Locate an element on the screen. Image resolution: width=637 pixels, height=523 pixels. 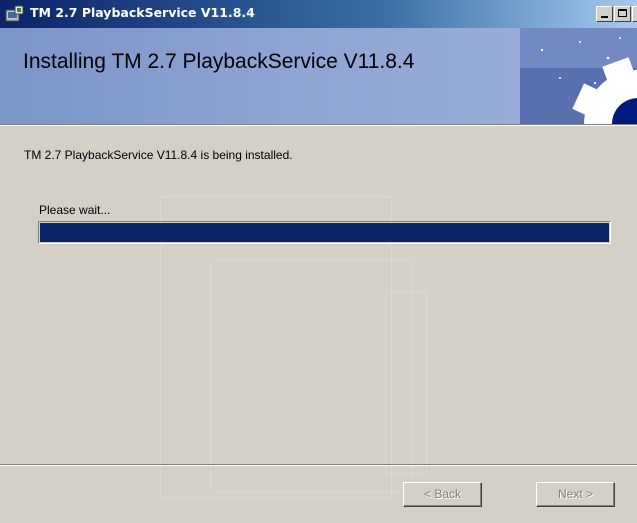
close-button is located at coordinates (634, 14).